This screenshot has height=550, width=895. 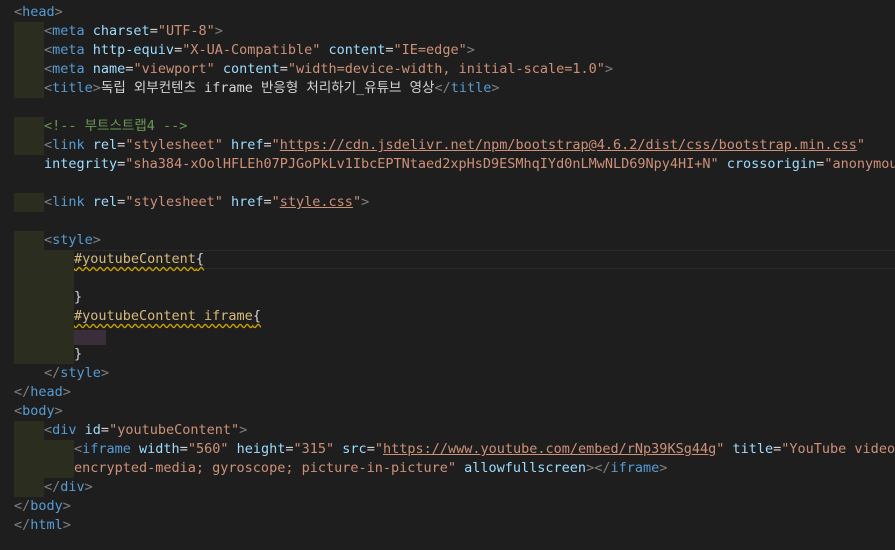 What do you see at coordinates (174, 430) in the screenshot?
I see `token: "youtubeContent"` at bounding box center [174, 430].